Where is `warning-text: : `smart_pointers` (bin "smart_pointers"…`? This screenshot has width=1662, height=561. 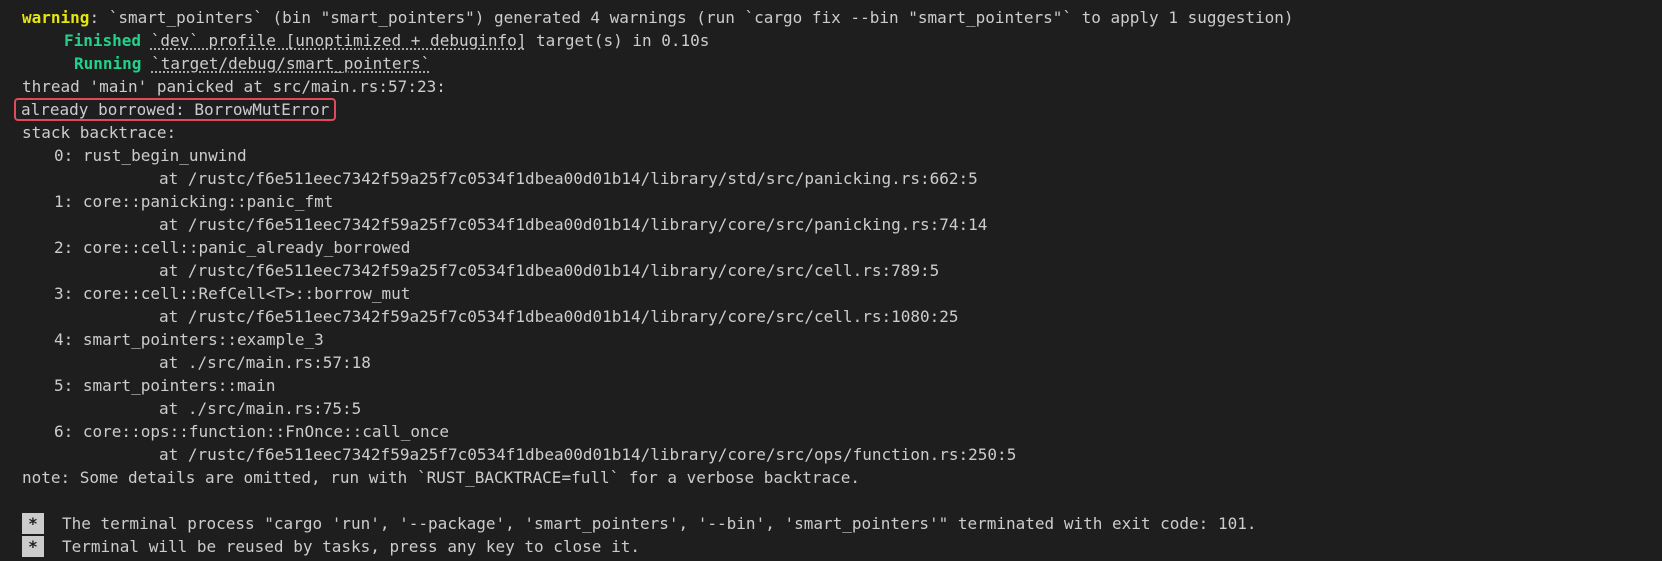 warning-text: : `smart_pointers` (bin "smart_pointers"… is located at coordinates (691, 17).